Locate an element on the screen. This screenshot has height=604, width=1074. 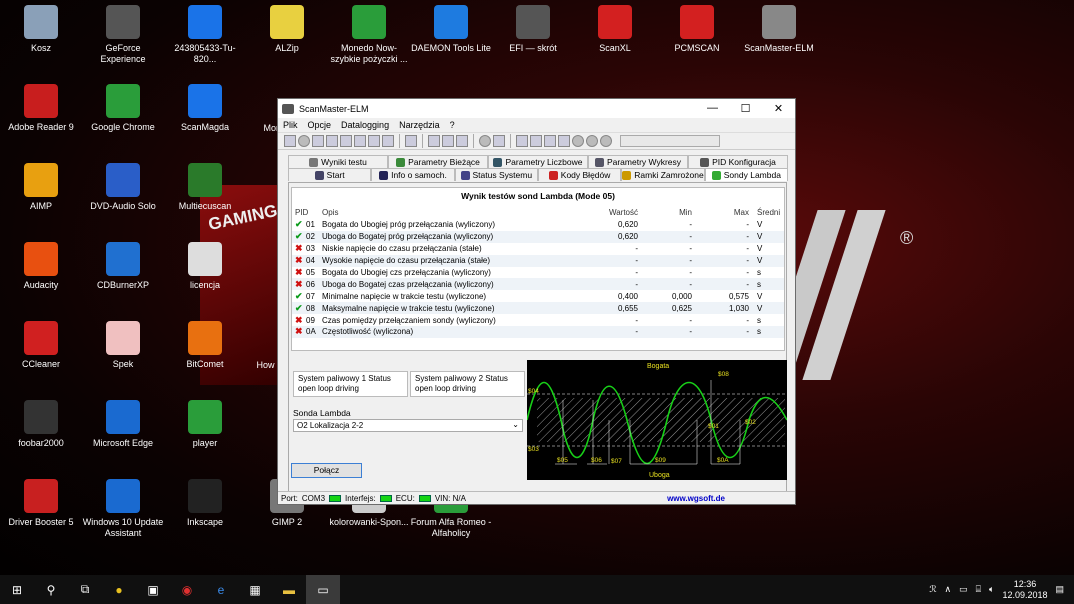
tab-sondy-lambda: Sondy Lambda is located at coordinates (746, 174).